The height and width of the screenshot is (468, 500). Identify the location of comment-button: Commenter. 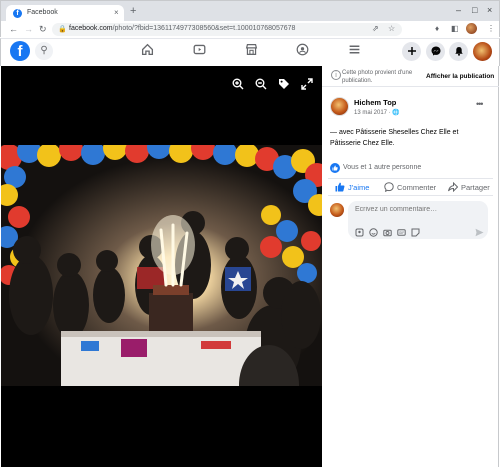
(410, 188).